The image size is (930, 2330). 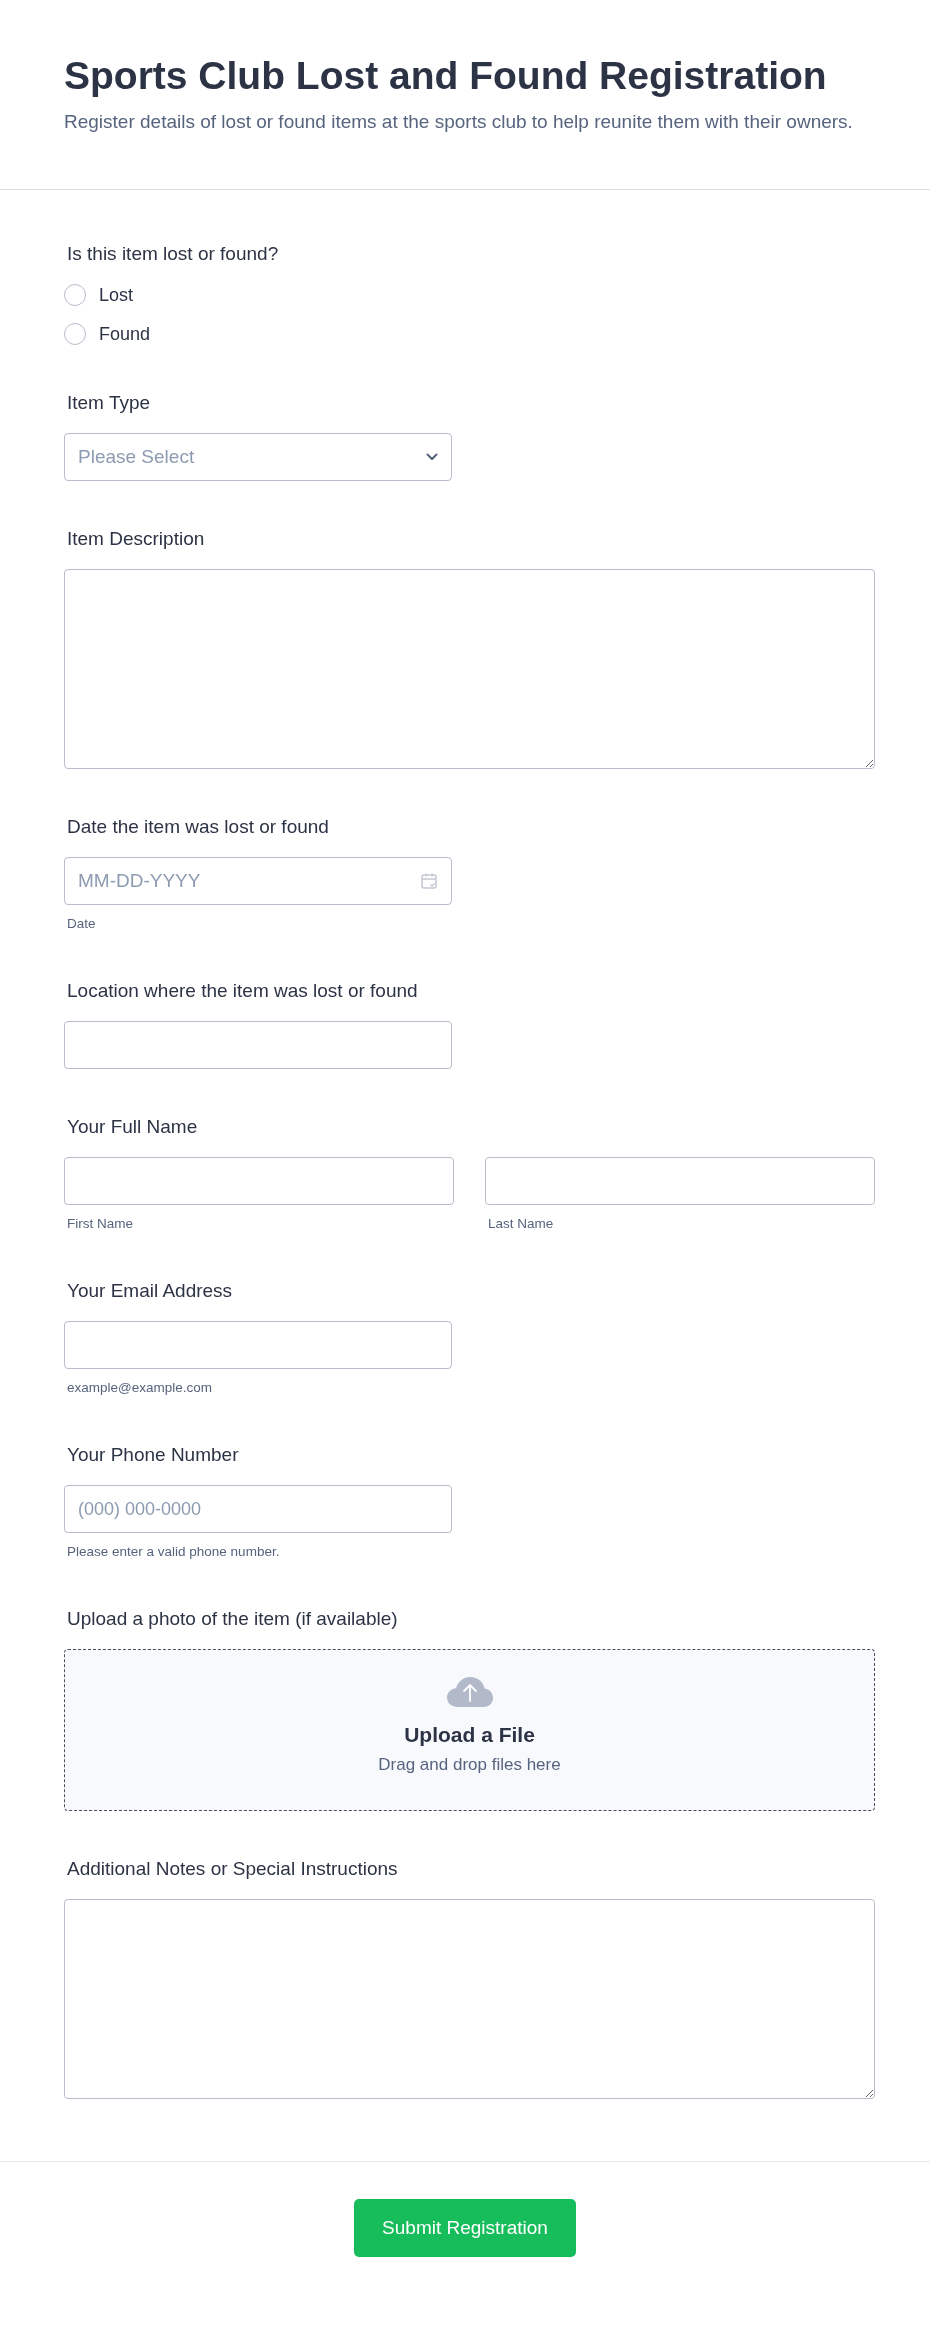 What do you see at coordinates (153, 1455) in the screenshot?
I see `field-label: Your Phone Number` at bounding box center [153, 1455].